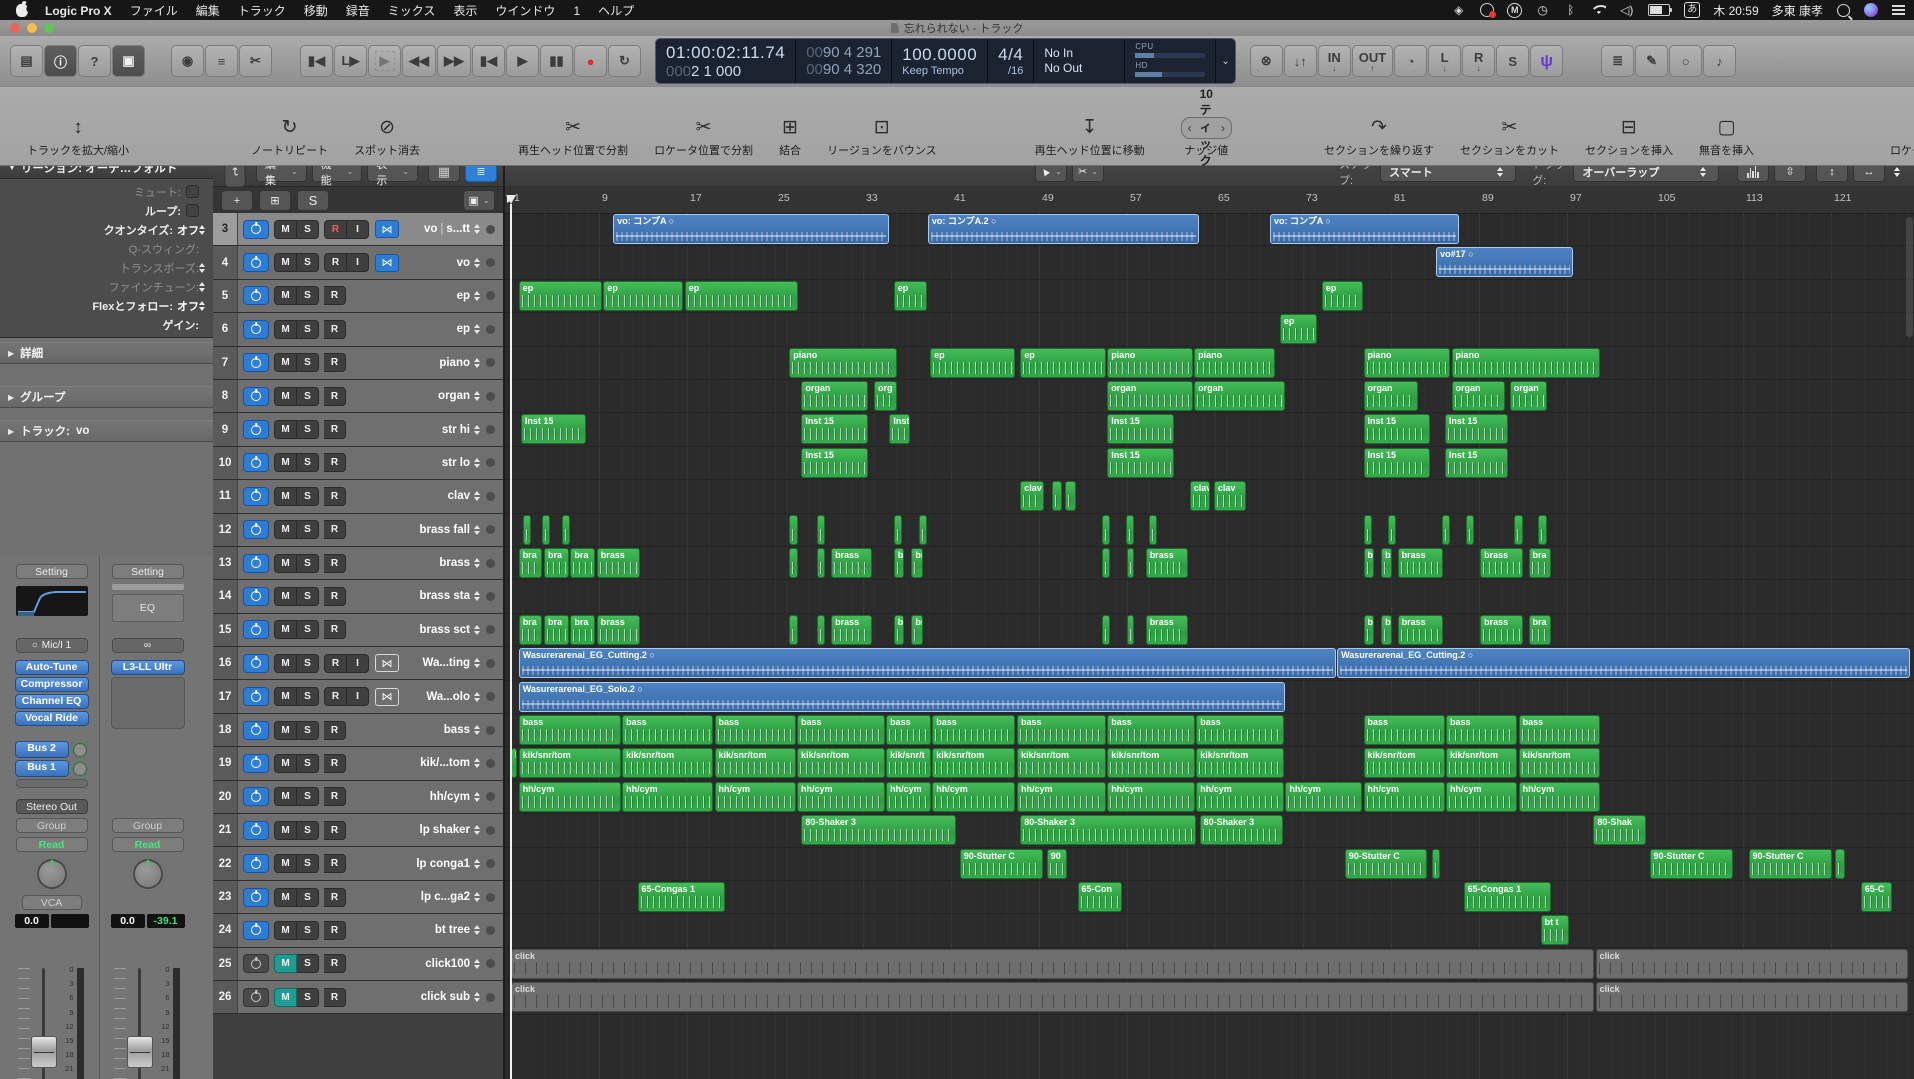  What do you see at coordinates (358, 563) in the screenshot?
I see `track-header-brass: 13 M S Rbrass` at bounding box center [358, 563].